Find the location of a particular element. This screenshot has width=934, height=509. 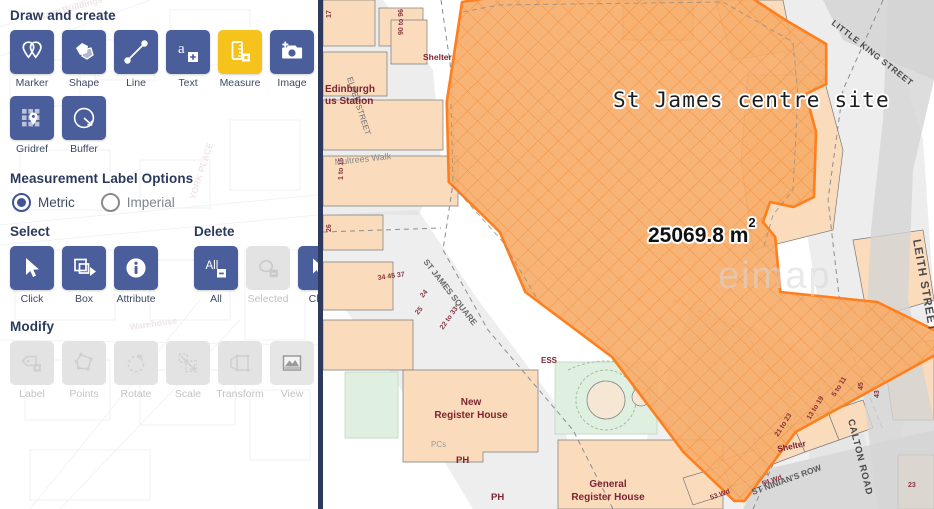

radio-metric: Metric is located at coordinates (43, 202).